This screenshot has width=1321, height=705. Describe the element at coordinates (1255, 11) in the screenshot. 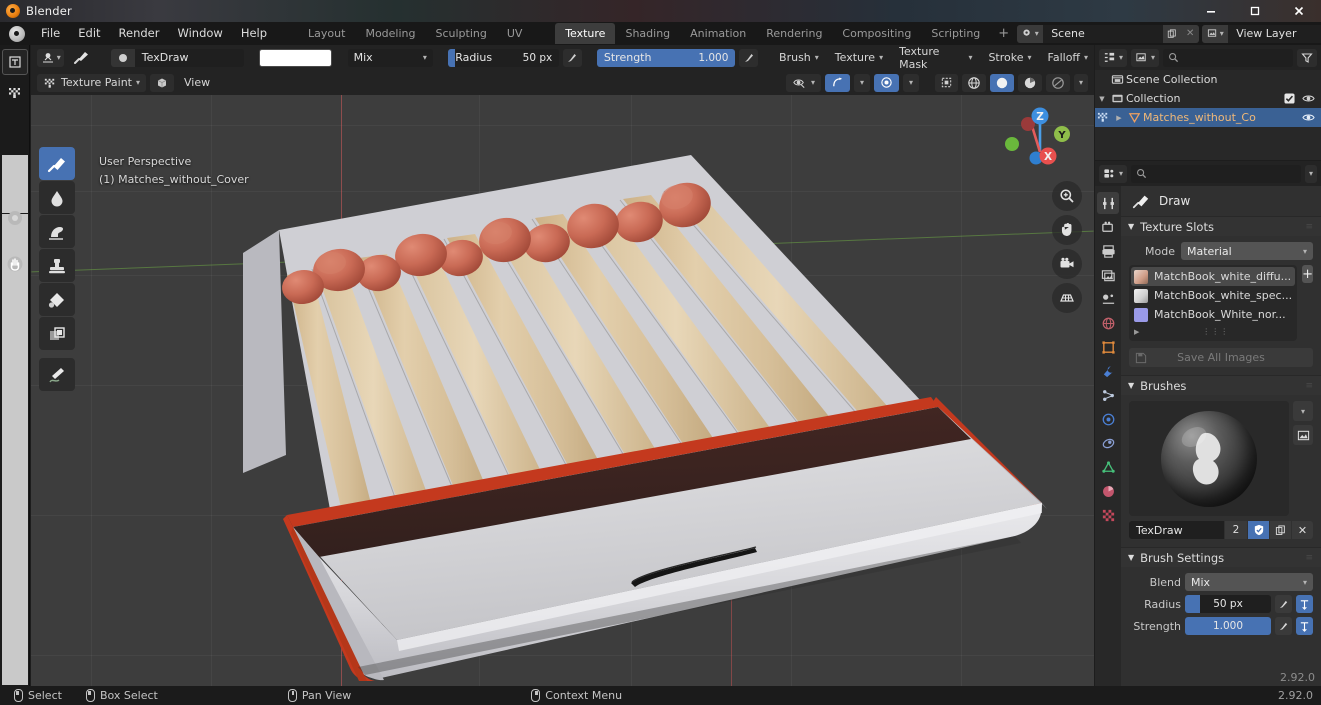

I see `maximize-icon` at that location.